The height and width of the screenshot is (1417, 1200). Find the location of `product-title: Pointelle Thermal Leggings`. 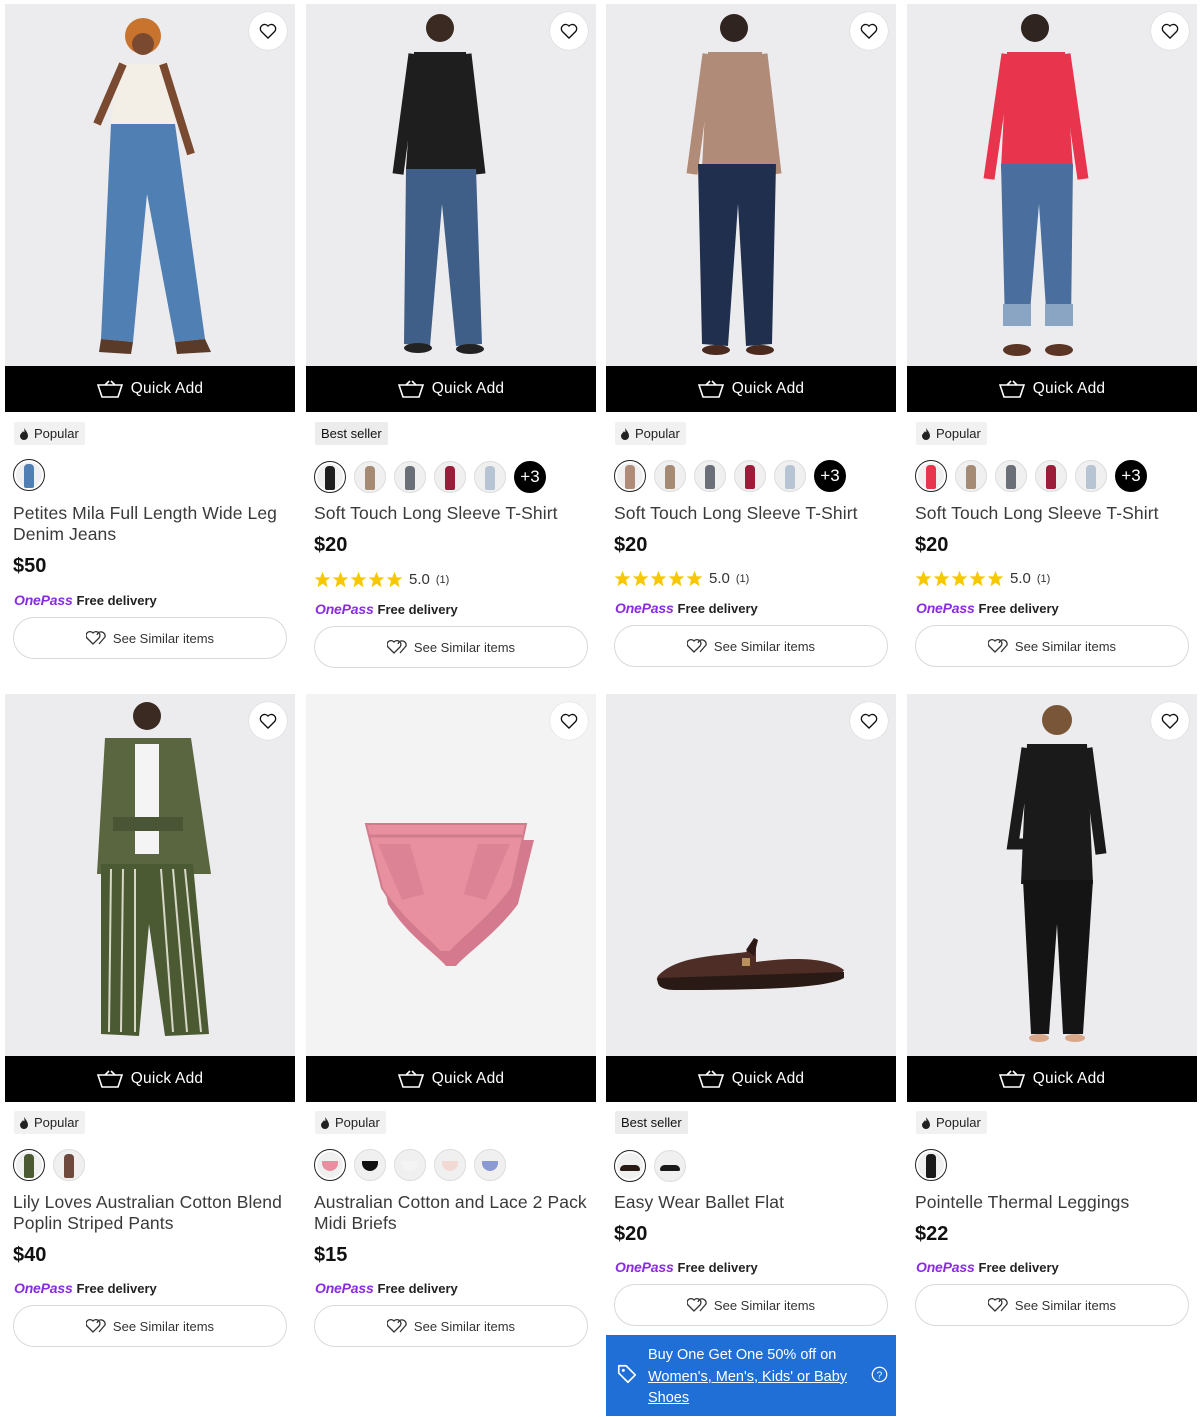

product-title: Pointelle Thermal Leggings is located at coordinates (1053, 1202).